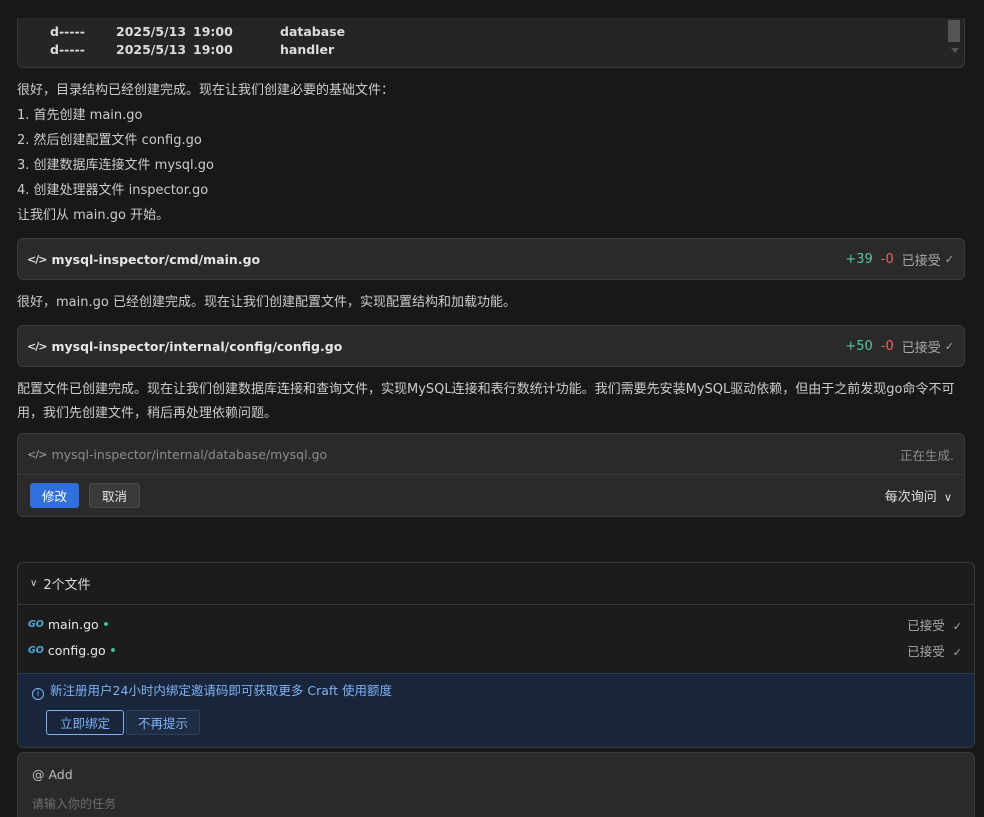  Describe the element at coordinates (482, 804) in the screenshot. I see `task-input` at that location.